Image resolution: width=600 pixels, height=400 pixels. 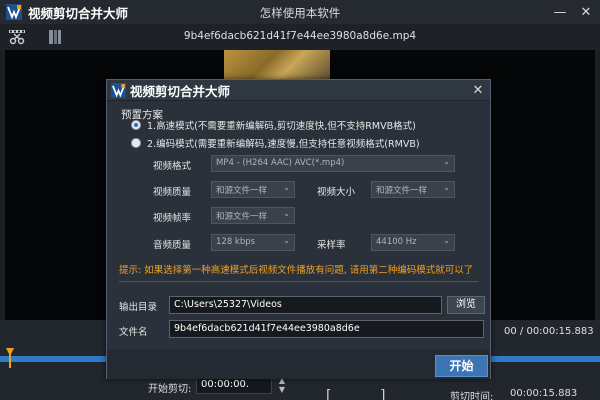 What do you see at coordinates (560, 12) in the screenshot?
I see `minimize-button: —` at bounding box center [560, 12].